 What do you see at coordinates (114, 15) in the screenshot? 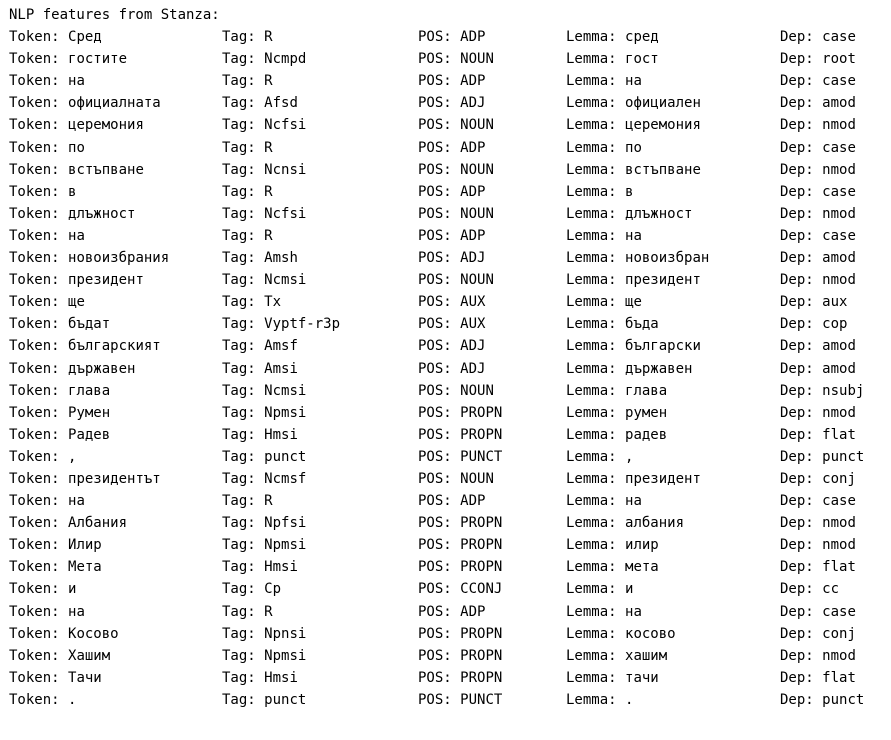
I see `output-header: NLP features from Stanza:` at bounding box center [114, 15].